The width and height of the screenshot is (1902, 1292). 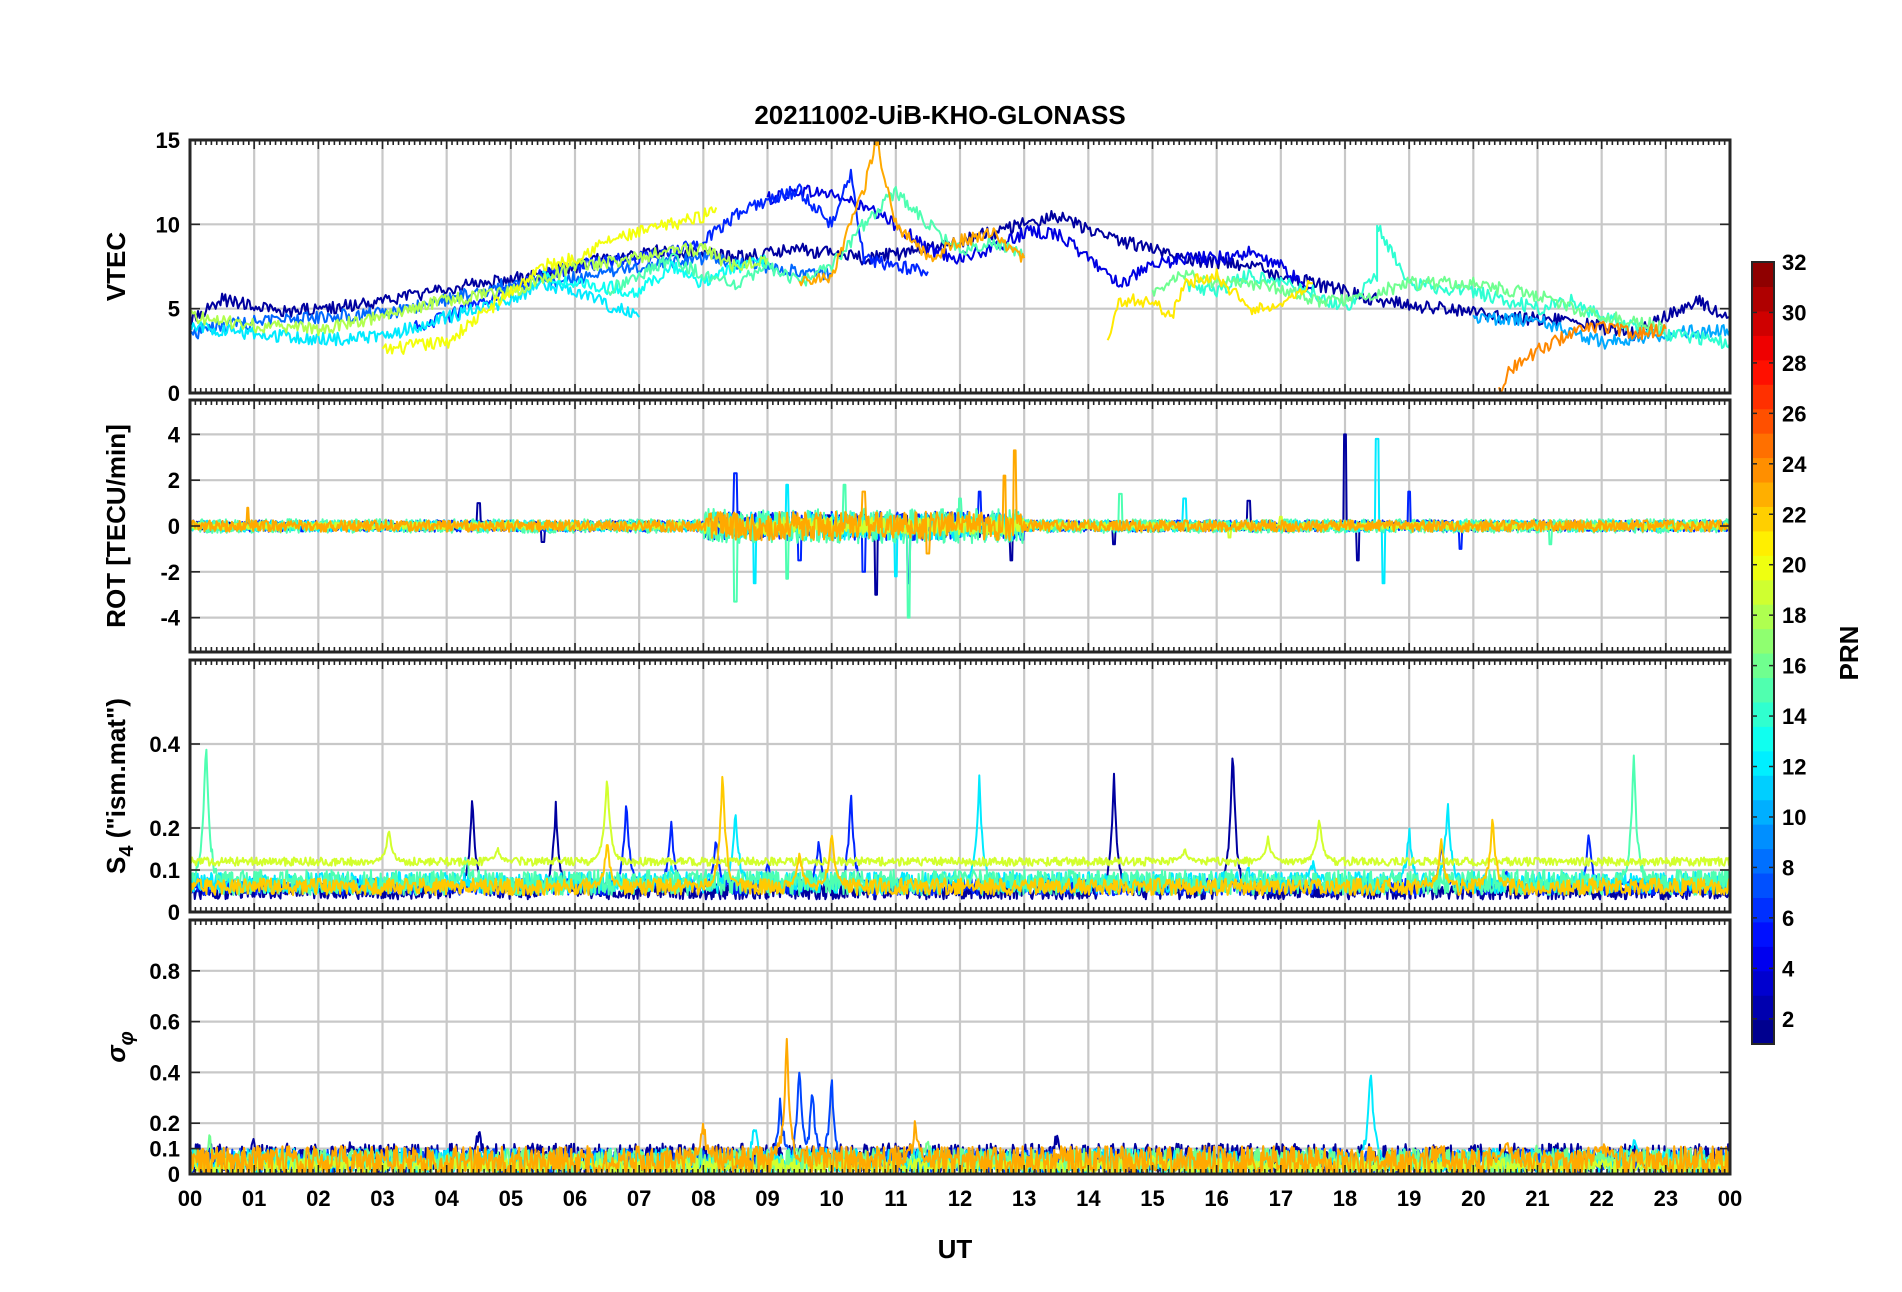 I want to click on x-tick-label: 22, so click(x=1601, y=1198).